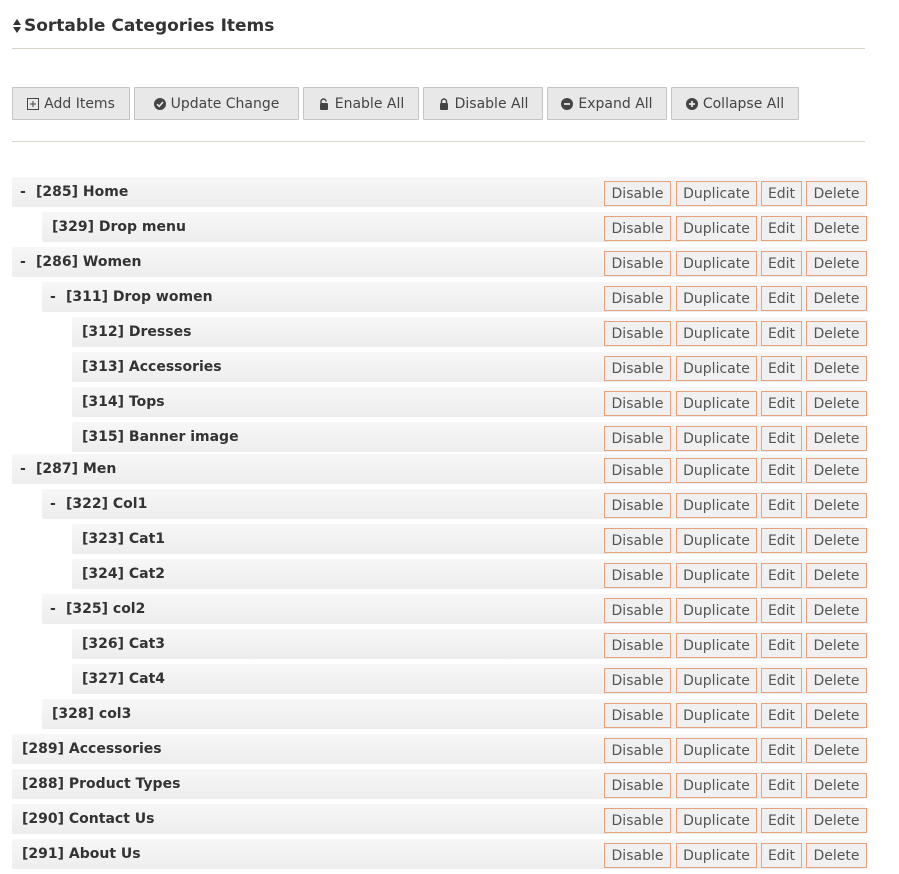 Image resolution: width=899 pixels, height=874 pixels. Describe the element at coordinates (216, 103) in the screenshot. I see `update-change-button: Update Change` at that location.